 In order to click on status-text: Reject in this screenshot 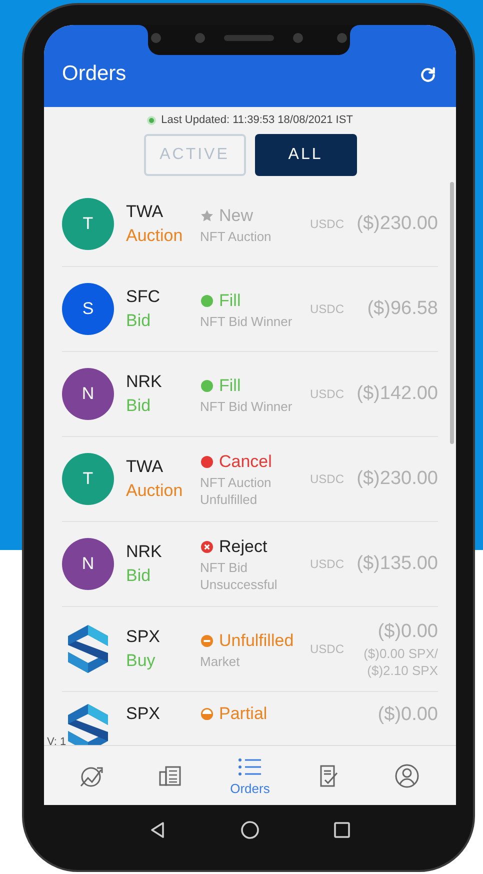, I will do `click(243, 547)`.